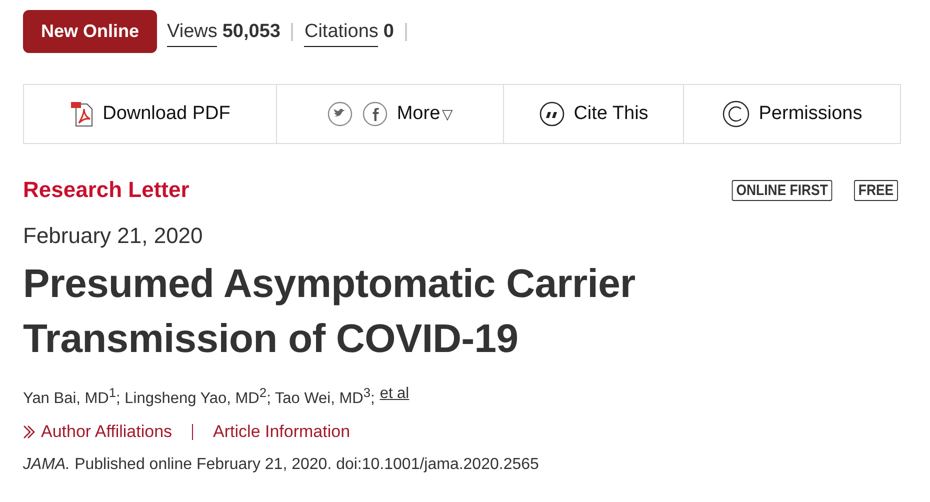 Image resolution: width=930 pixels, height=502 pixels. What do you see at coordinates (736, 114) in the screenshot?
I see `copyright-icon` at bounding box center [736, 114].